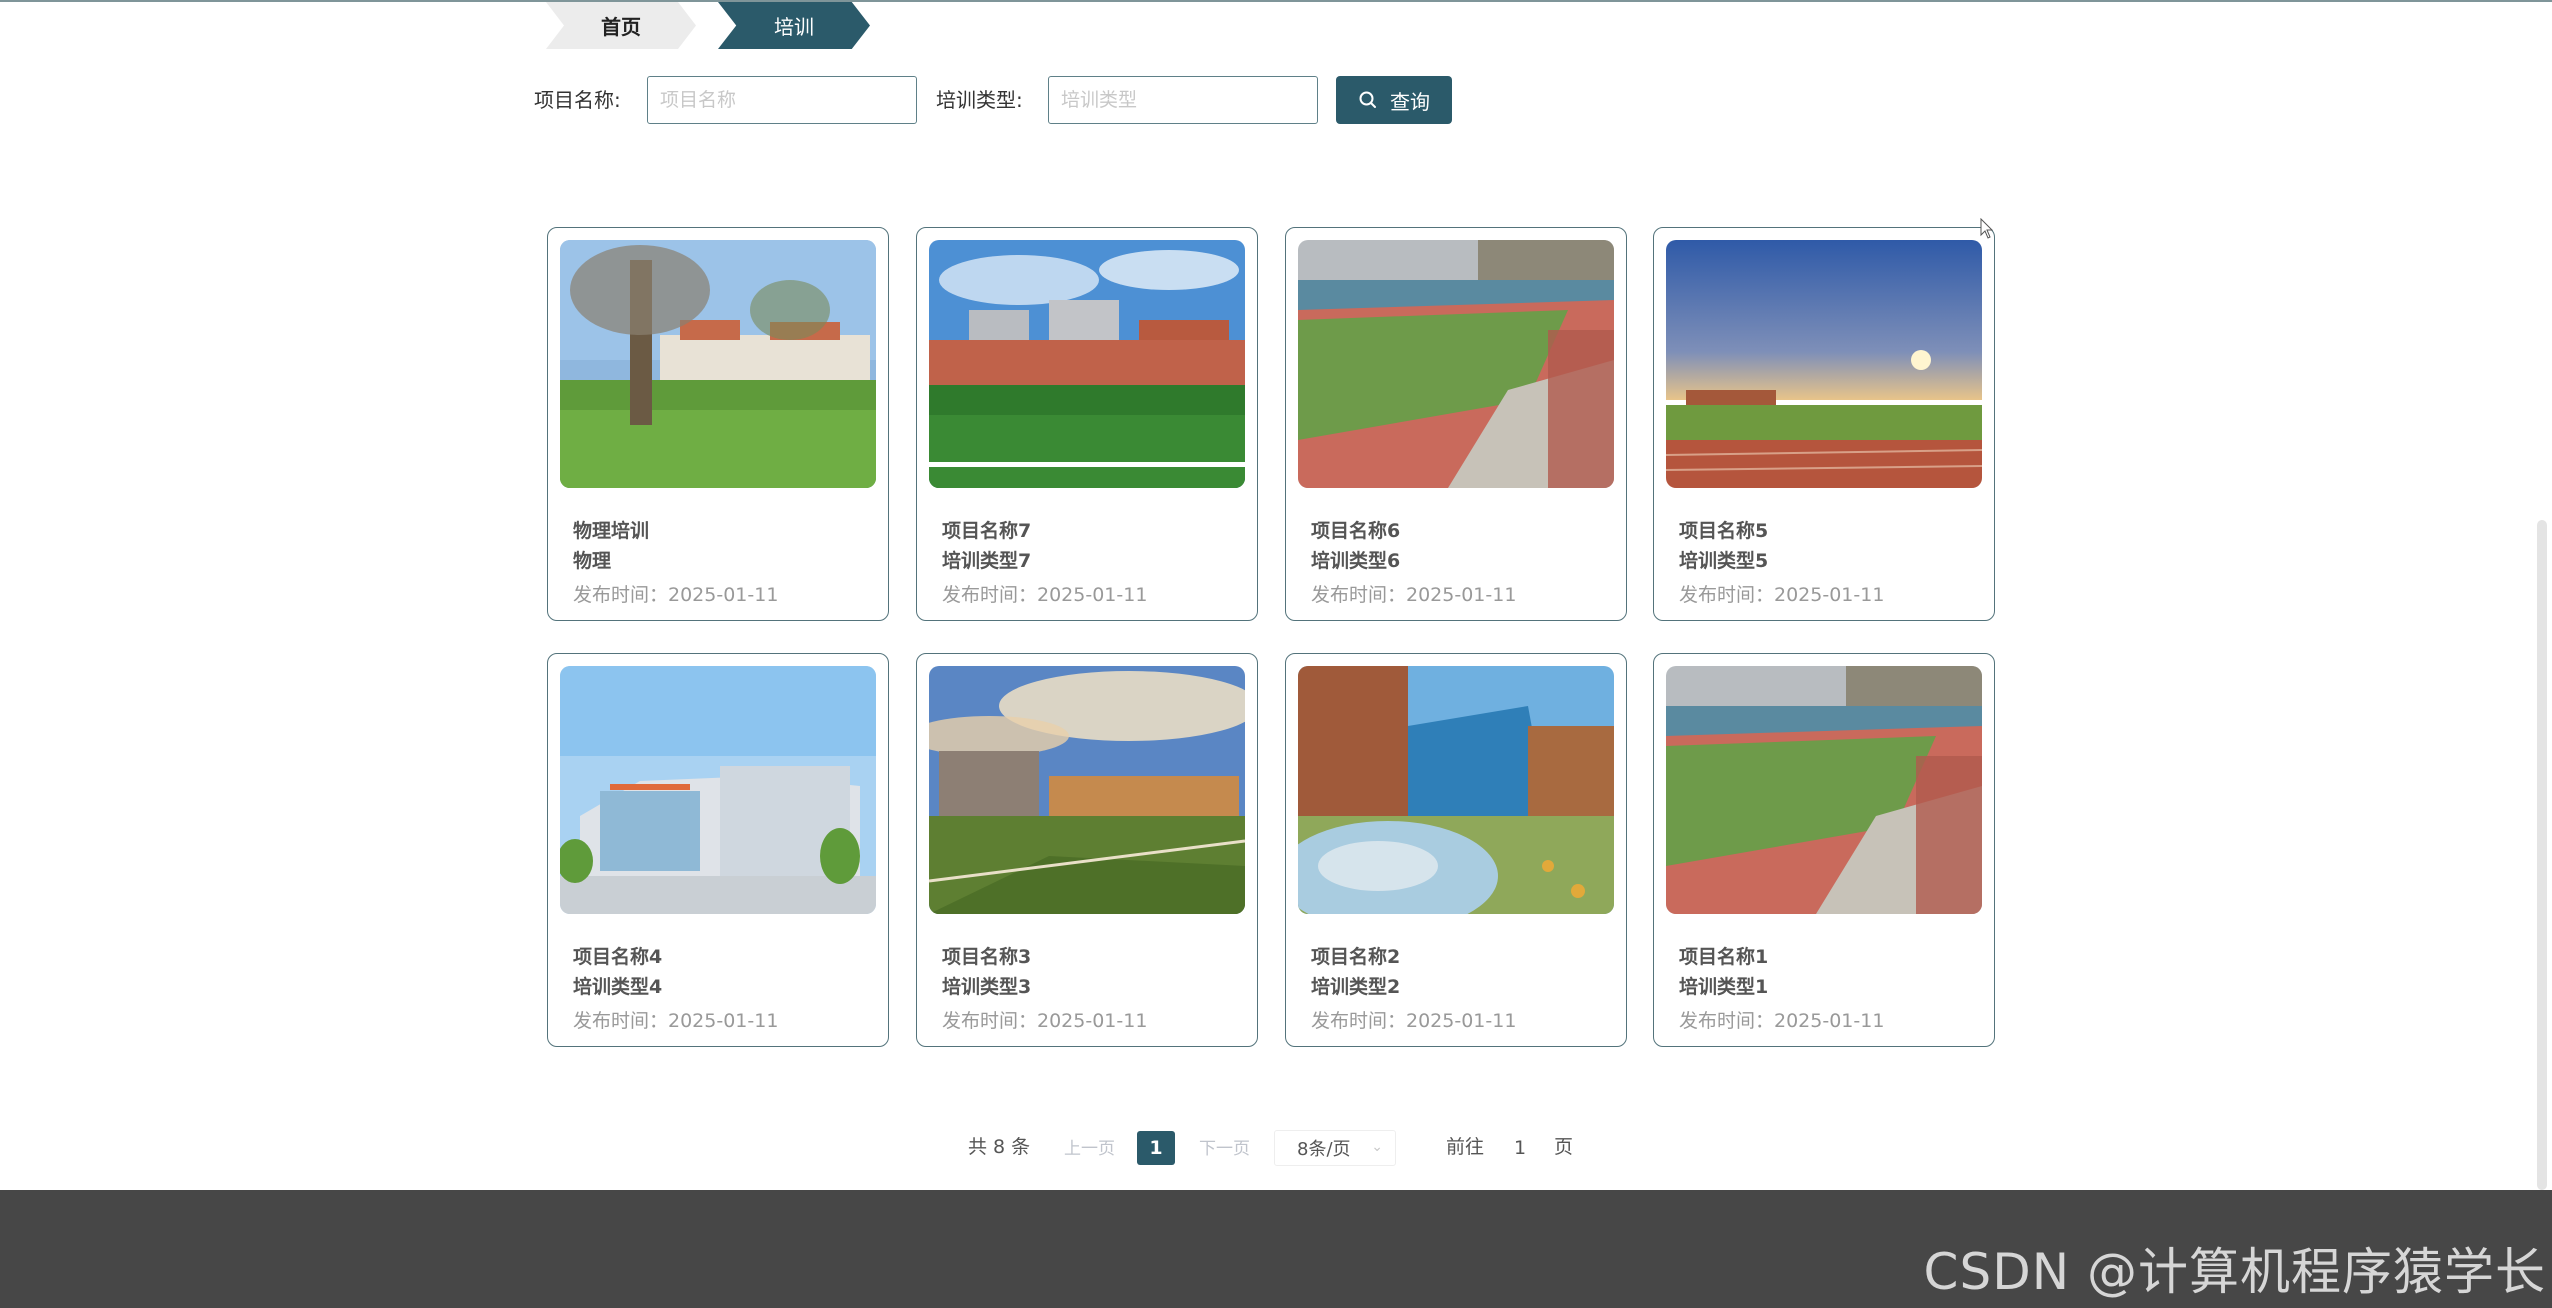 The width and height of the screenshot is (2552, 1308). I want to click on training-card: 物理培训 物理 发布时间：2025-01-11, so click(718, 424).